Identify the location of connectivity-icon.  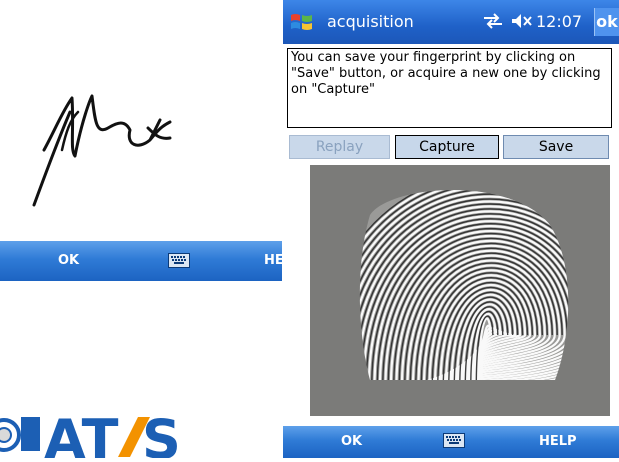
(493, 23).